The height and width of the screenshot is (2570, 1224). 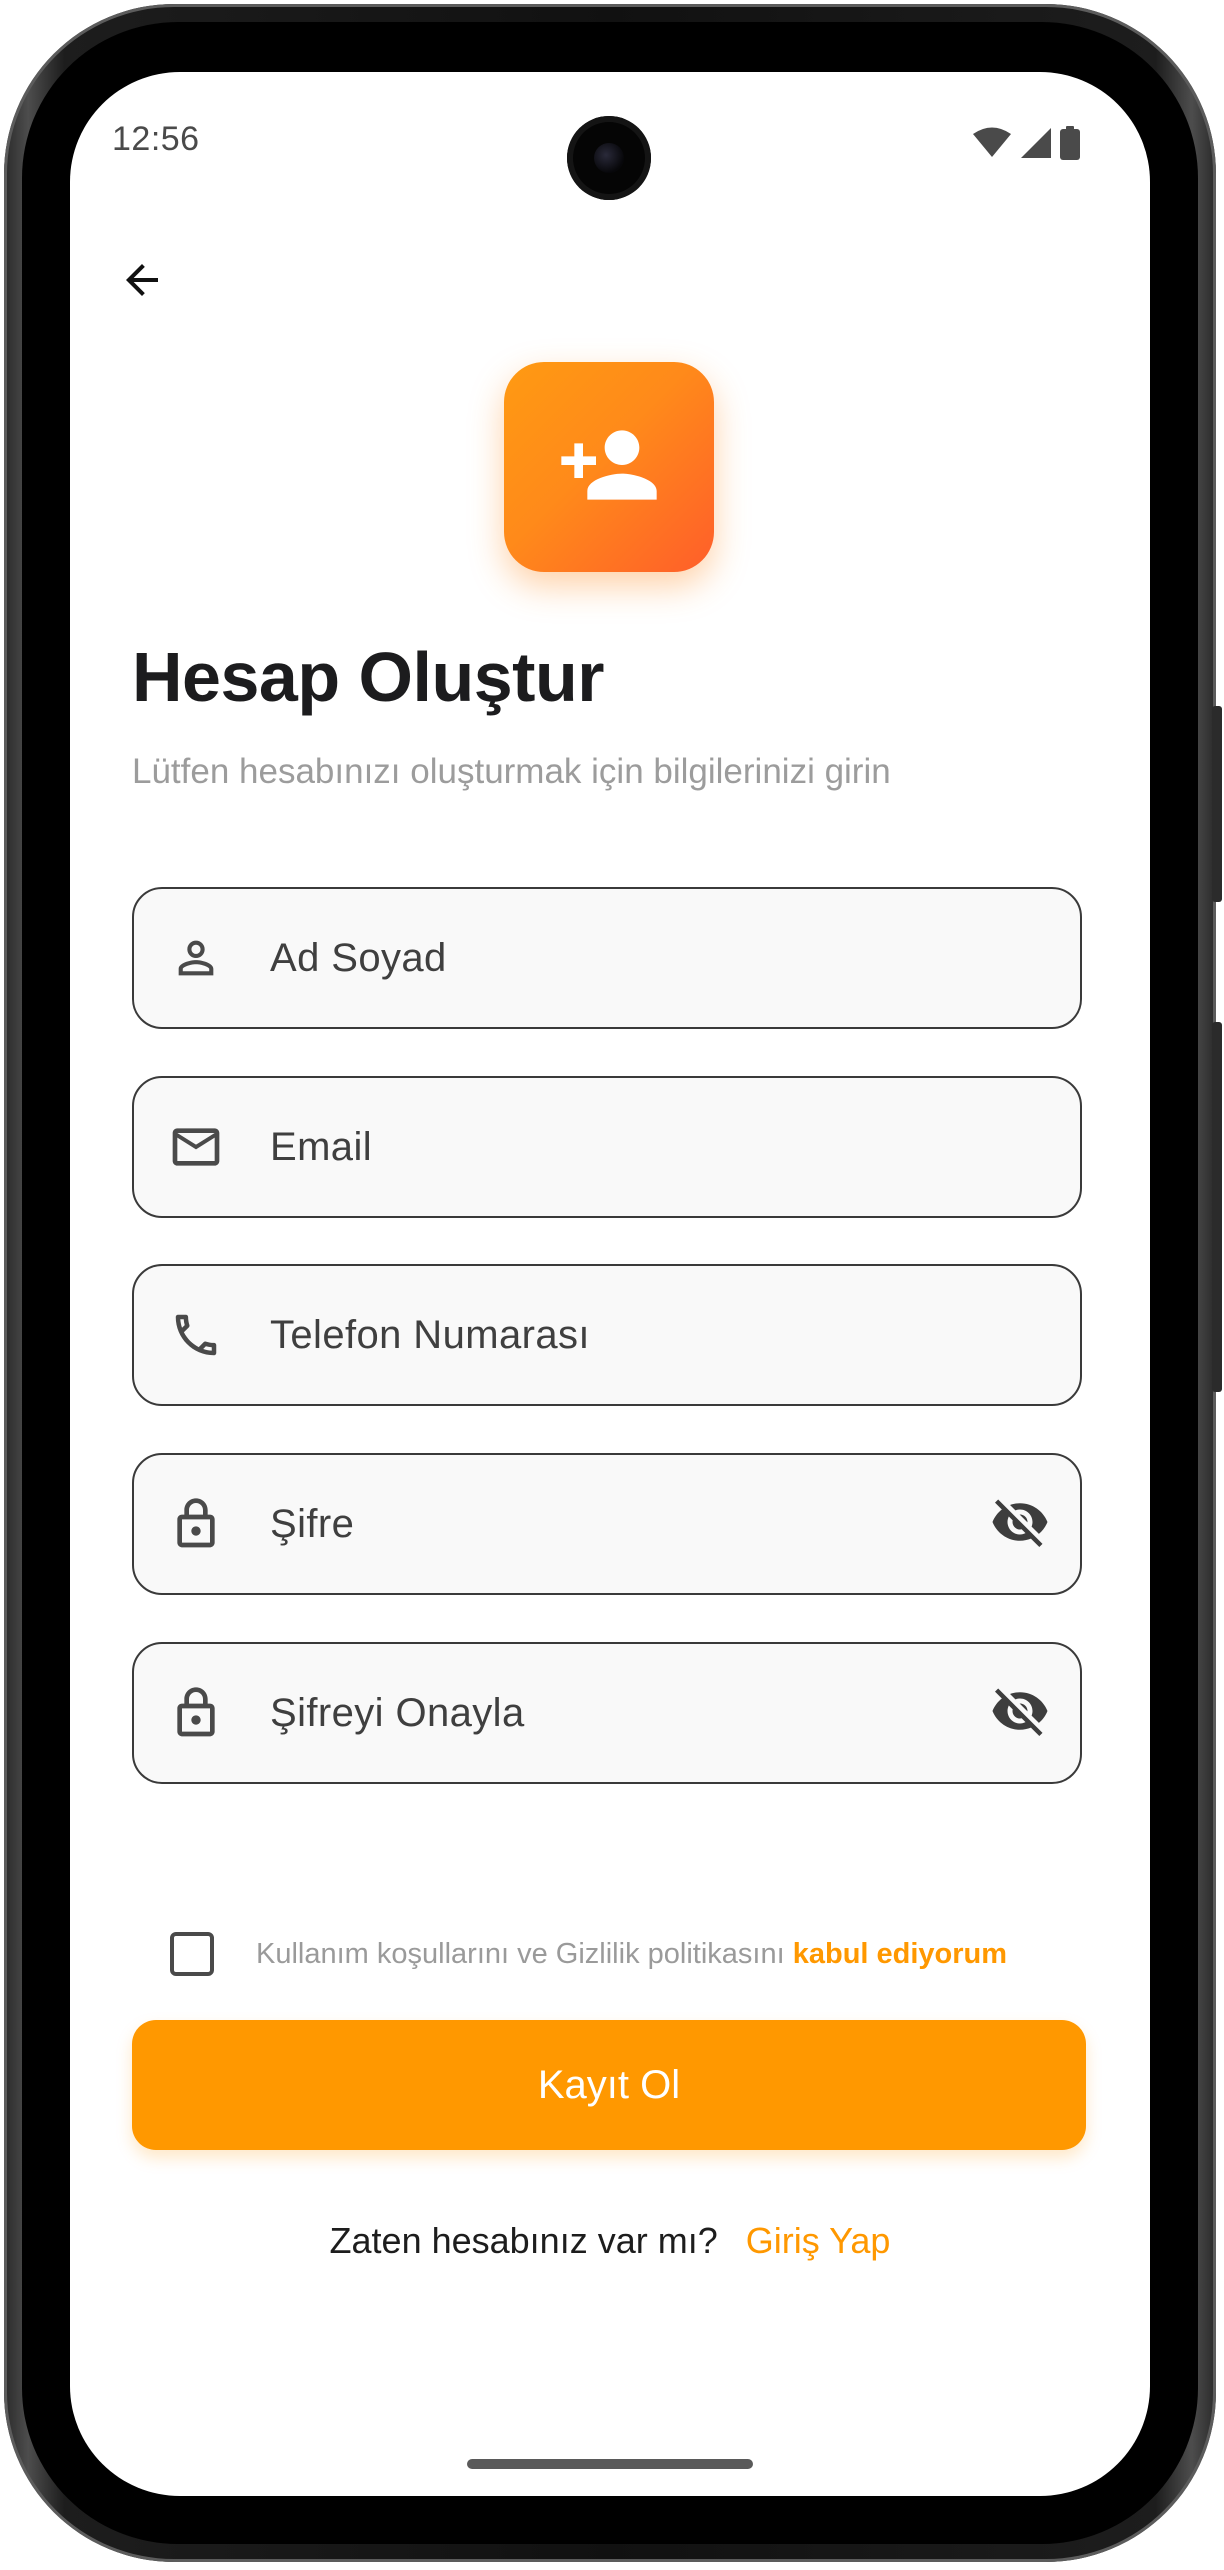 I want to click on mail-icon, so click(x=196, y=1147).